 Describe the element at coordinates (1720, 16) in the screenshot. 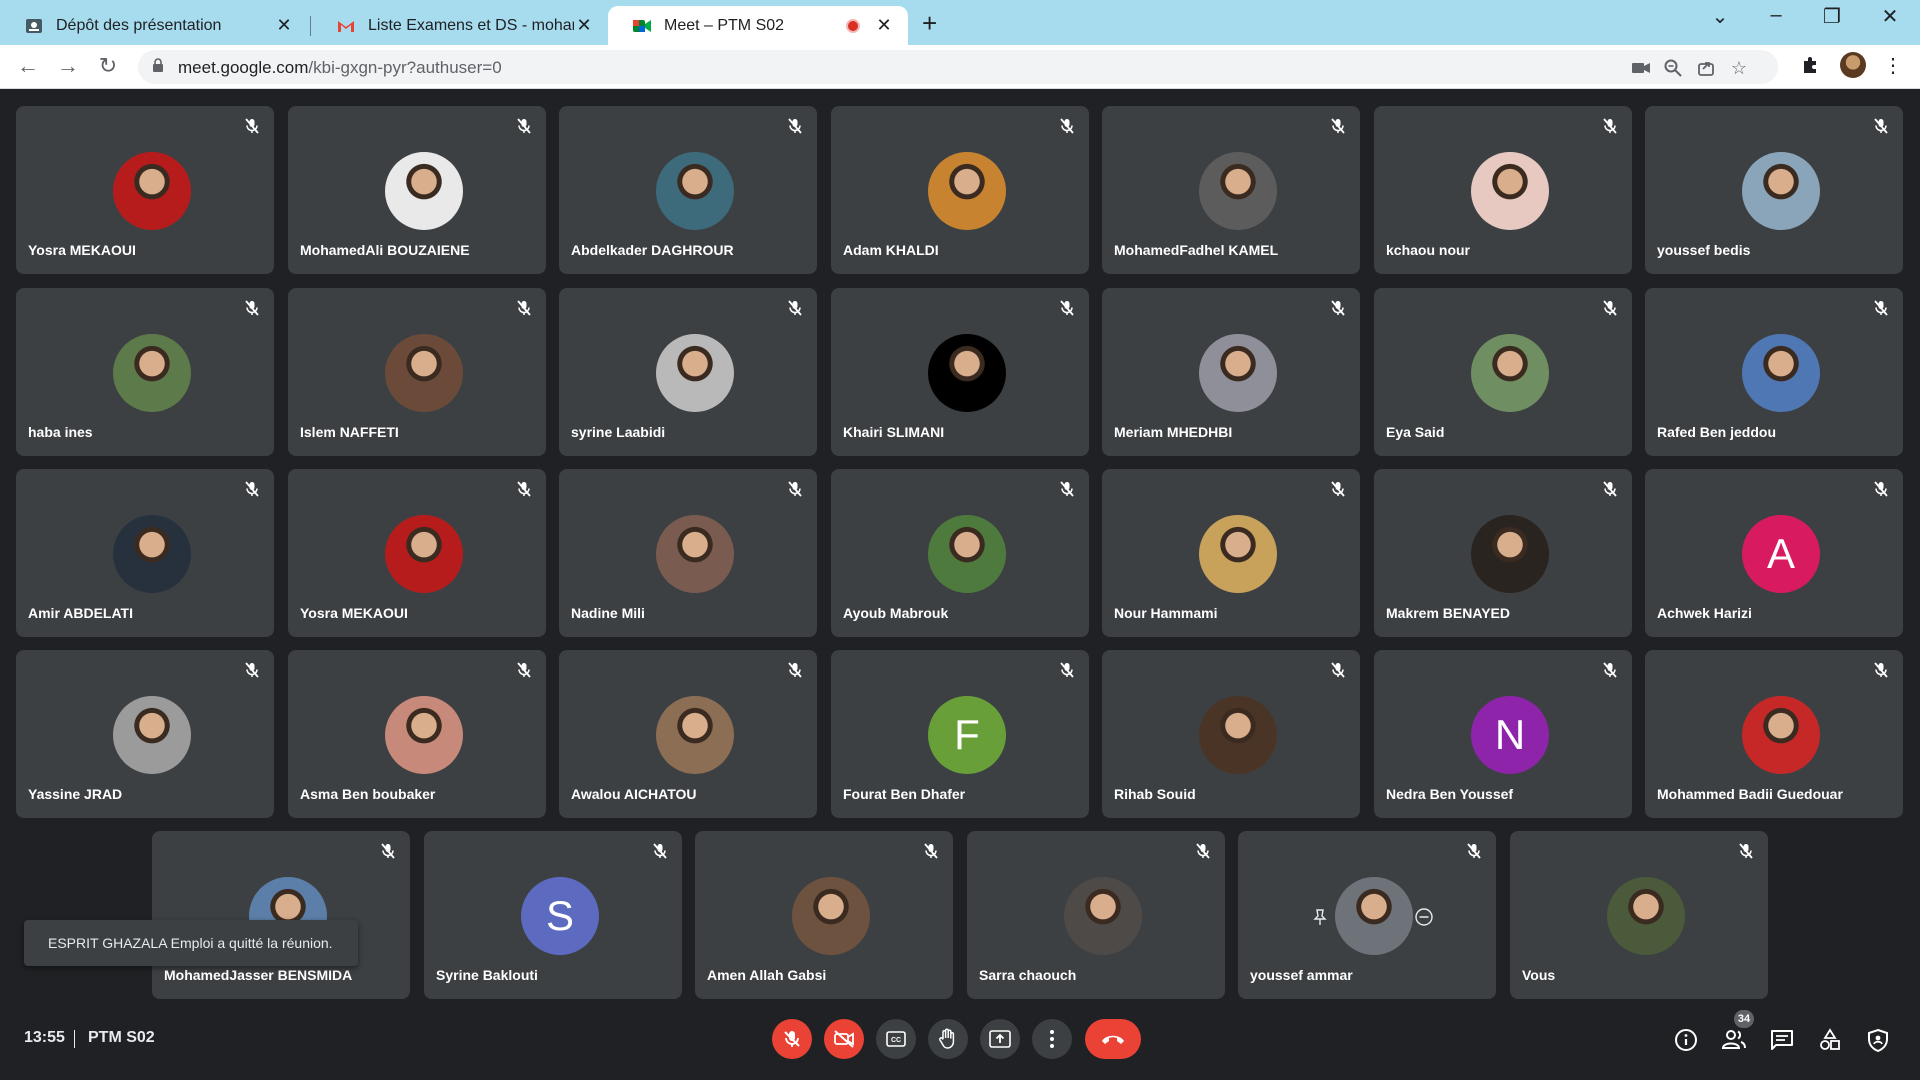

I see `tab-search-icon: ⌄` at that location.